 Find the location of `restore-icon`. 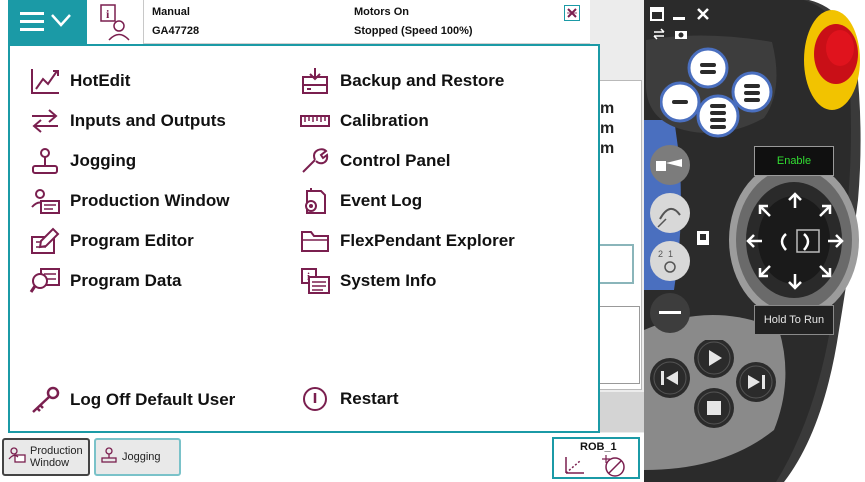

restore-icon is located at coordinates (657, 14).